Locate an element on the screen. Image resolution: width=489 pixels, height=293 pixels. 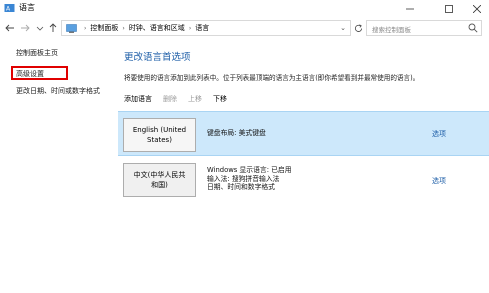
search-placeholder: 搜索控制面板 is located at coordinates (391, 30).